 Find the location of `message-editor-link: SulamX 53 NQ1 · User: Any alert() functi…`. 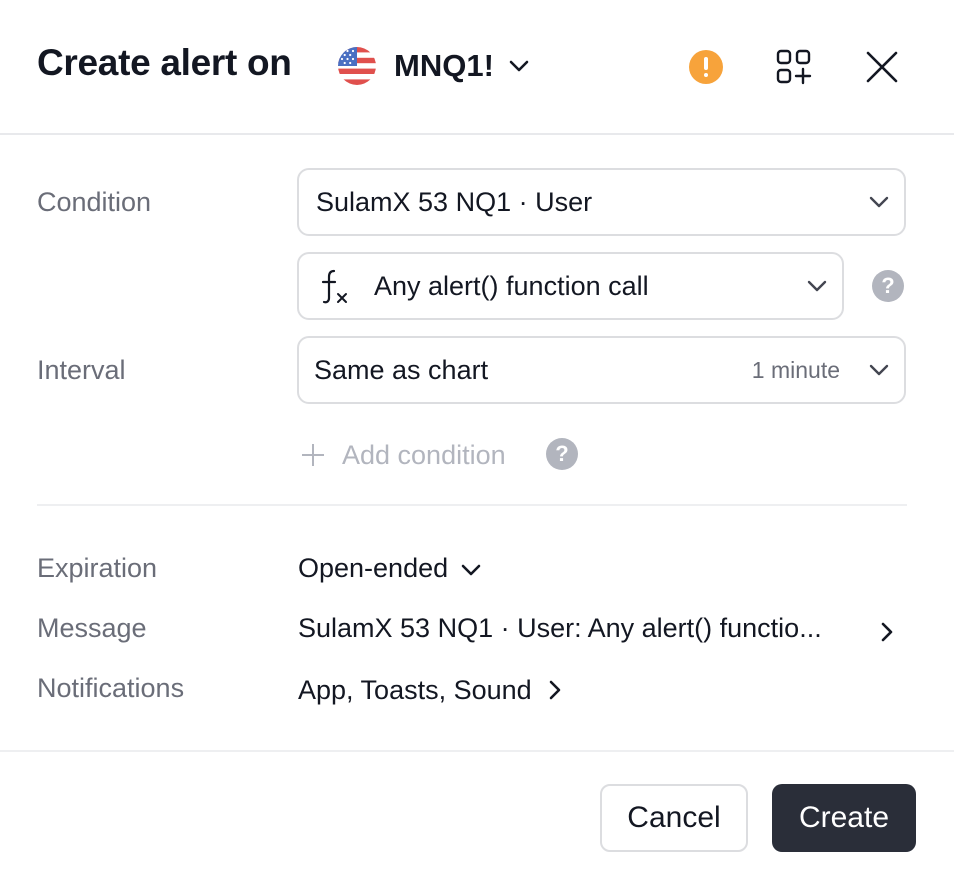

message-editor-link: SulamX 53 NQ1 · User: Any alert() functi… is located at coordinates (598, 628).